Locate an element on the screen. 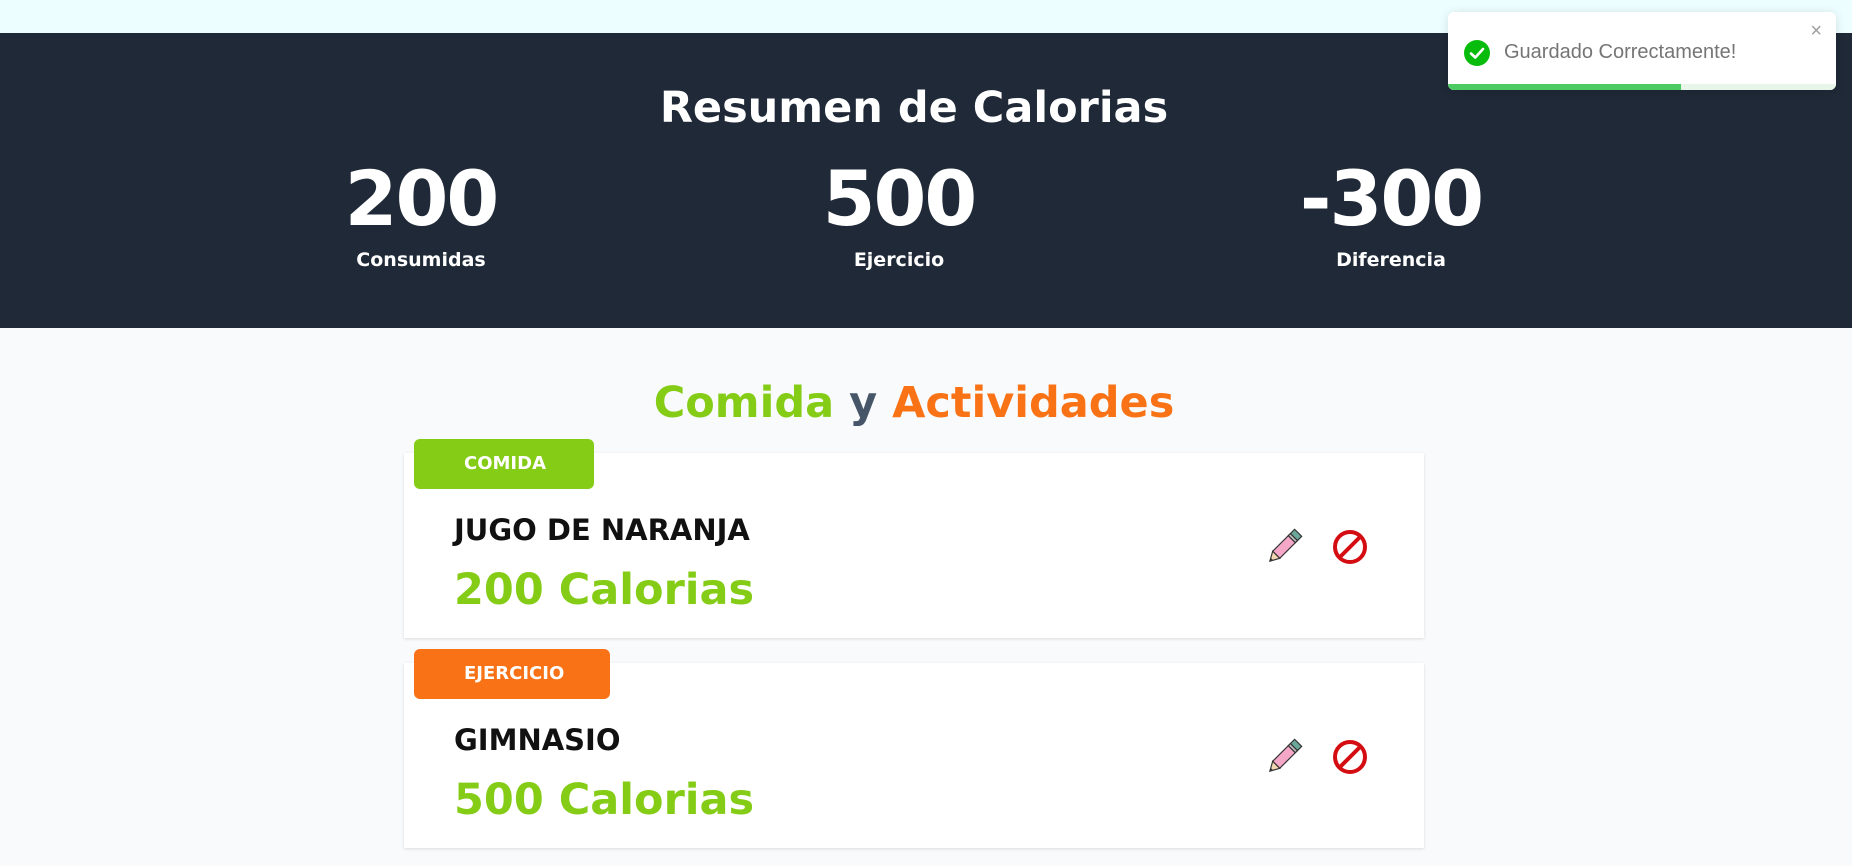 This screenshot has width=1852, height=866. activity-card: Ejercicio Gimnasio 500 Calorias is located at coordinates (914, 748).